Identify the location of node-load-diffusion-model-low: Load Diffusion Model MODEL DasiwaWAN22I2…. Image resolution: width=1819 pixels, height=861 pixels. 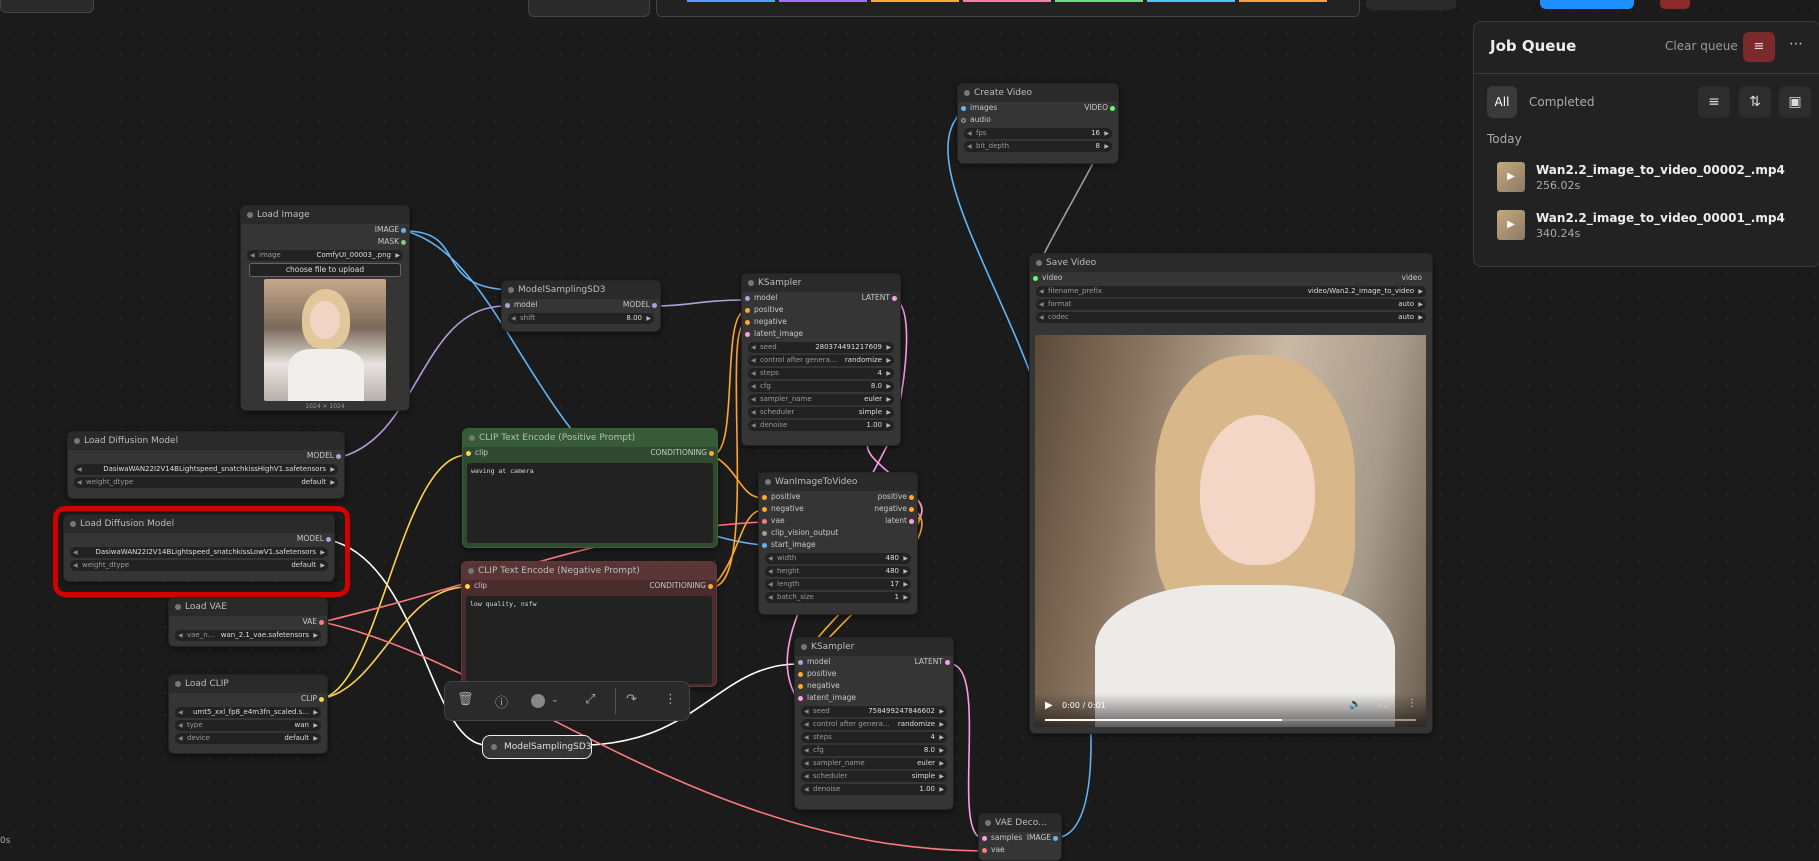
(199, 548).